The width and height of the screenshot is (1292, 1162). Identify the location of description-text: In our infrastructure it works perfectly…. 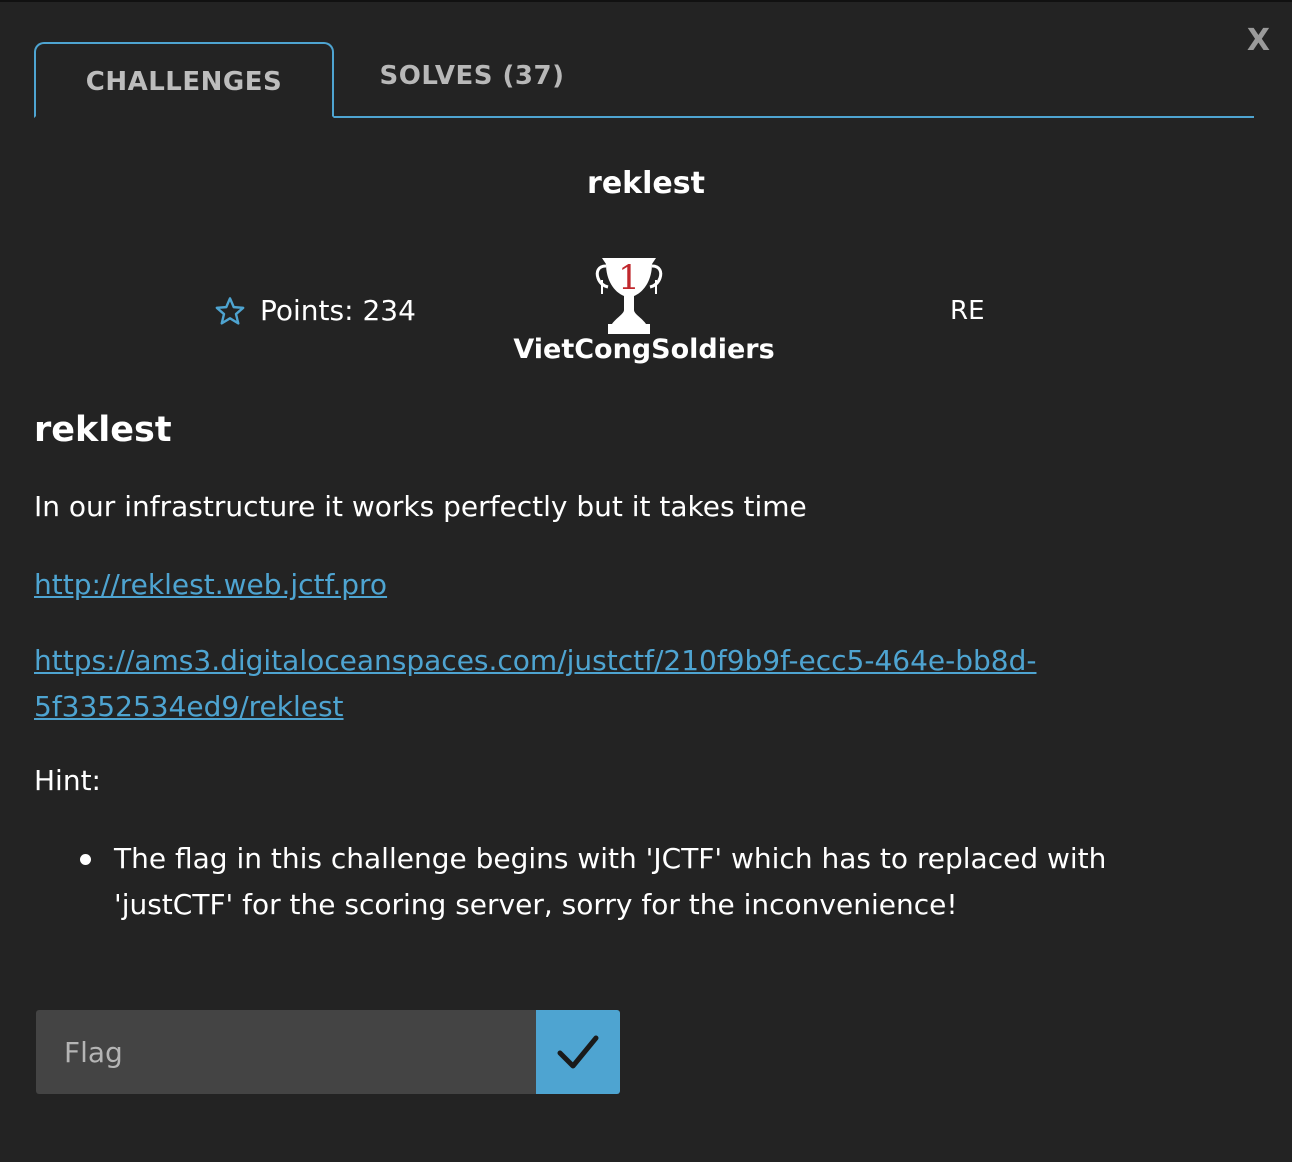
(420, 506).